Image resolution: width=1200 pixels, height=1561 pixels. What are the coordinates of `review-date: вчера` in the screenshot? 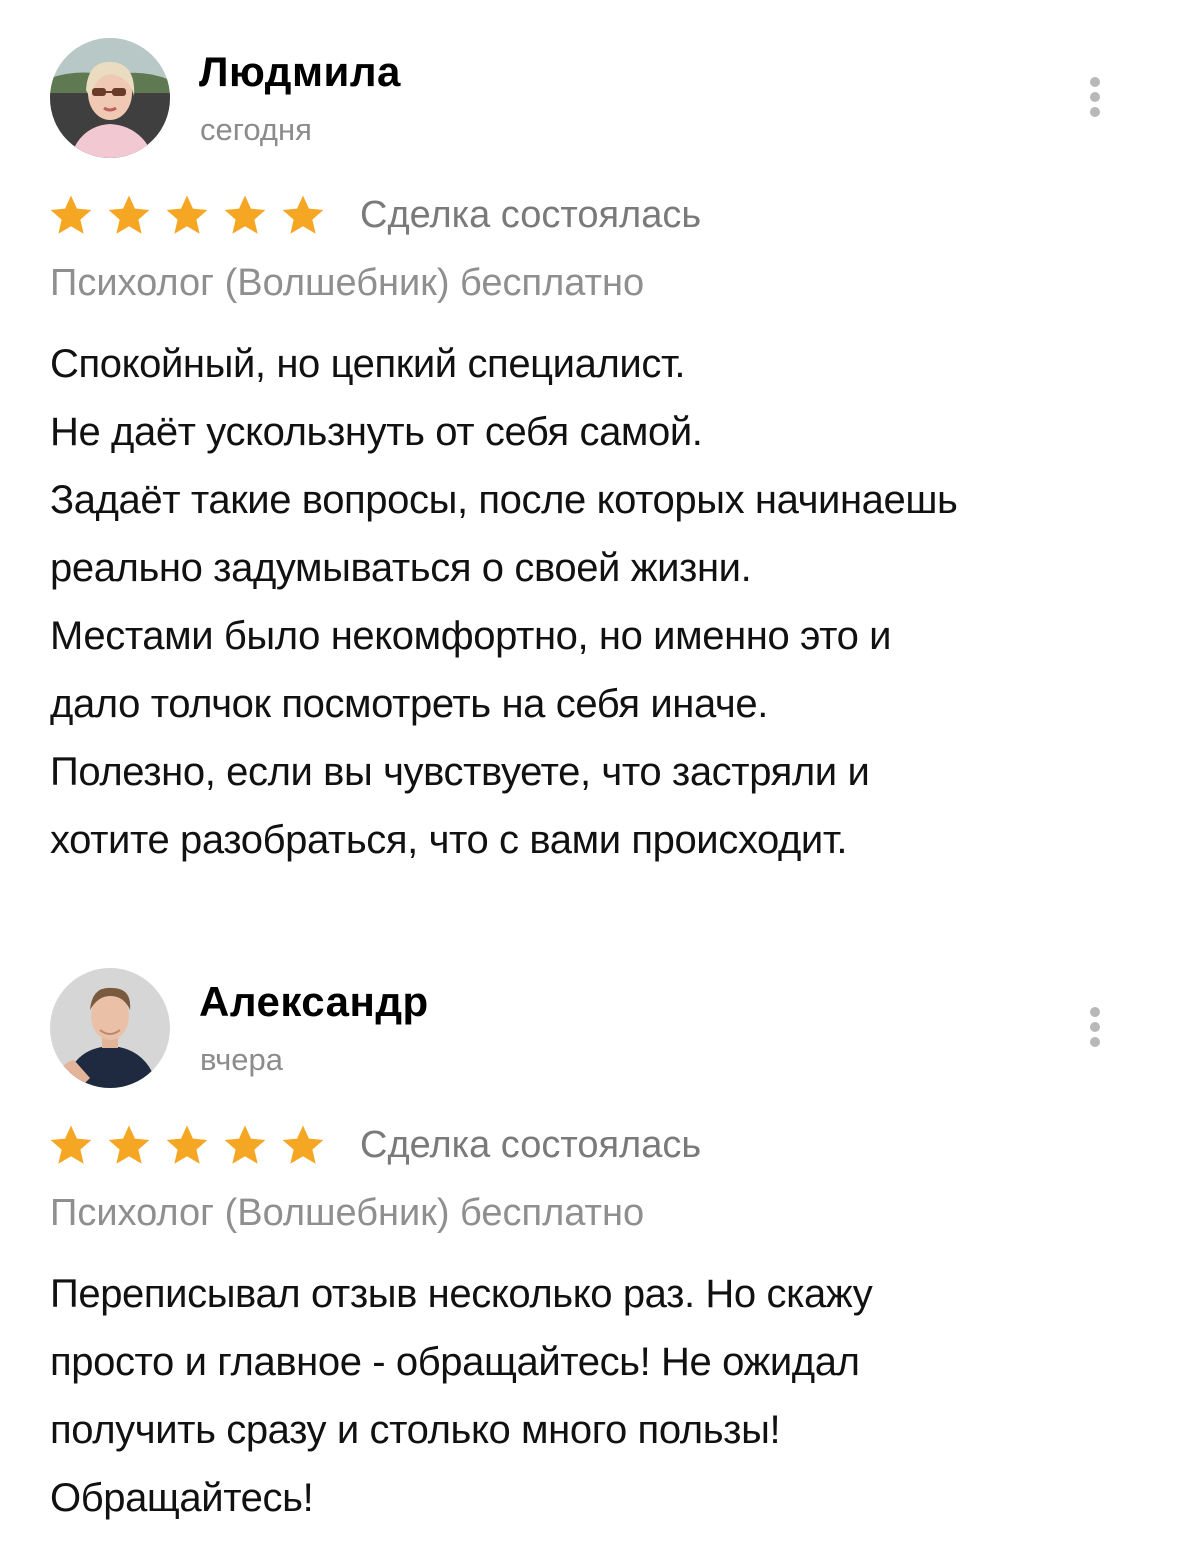 It's located at (241, 1059).